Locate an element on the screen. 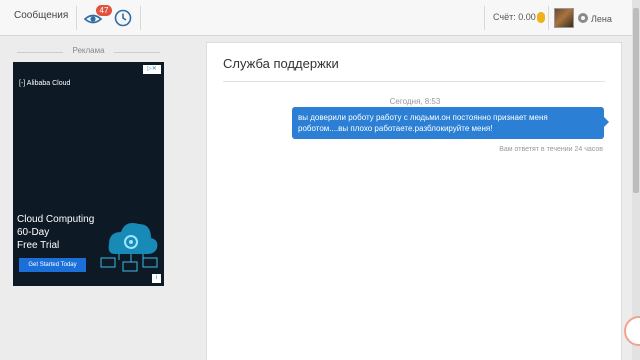 This screenshot has height=360, width=640. cloud-illustration-icon is located at coordinates (129, 247).